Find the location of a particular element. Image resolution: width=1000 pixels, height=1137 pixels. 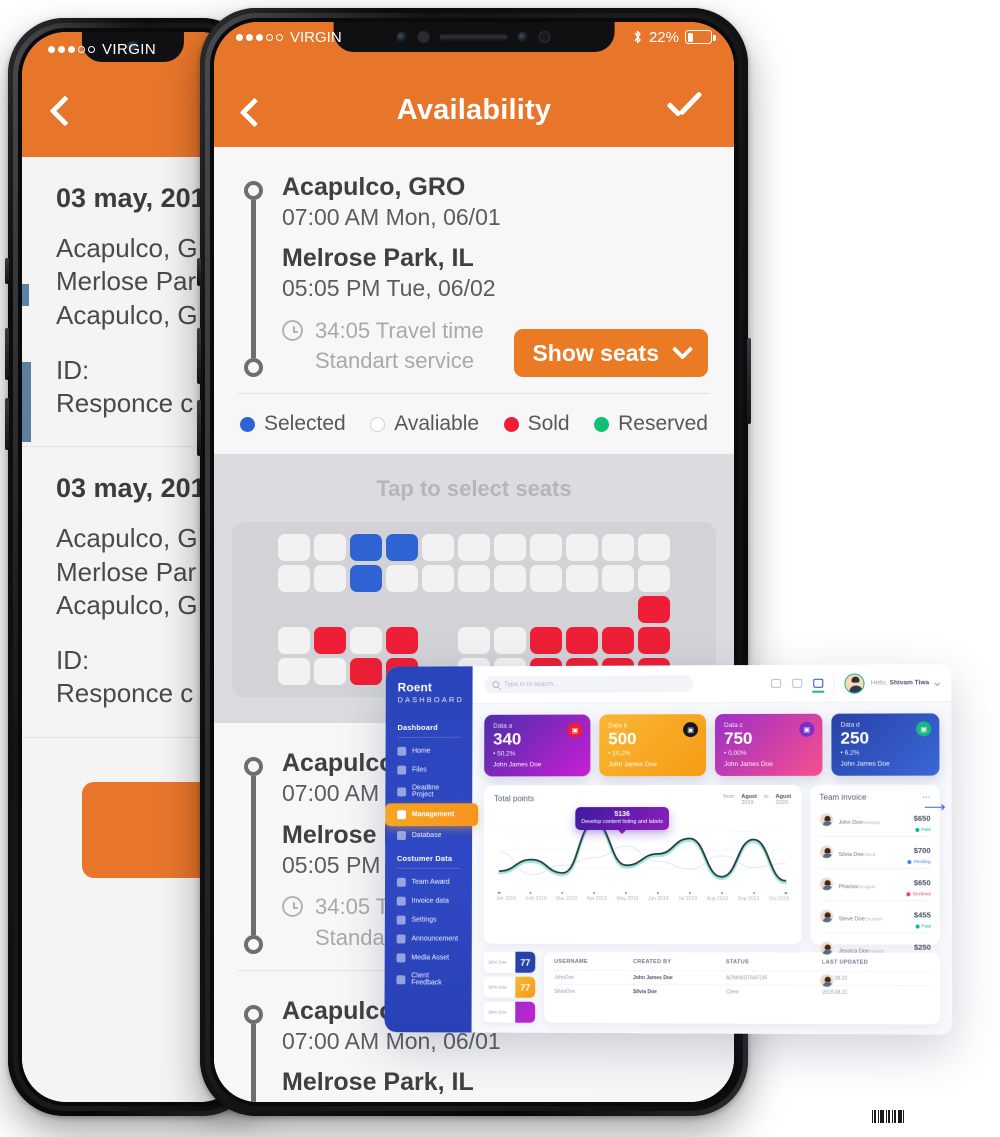

table-column-header: LAST UPDATED is located at coordinates (845, 962).